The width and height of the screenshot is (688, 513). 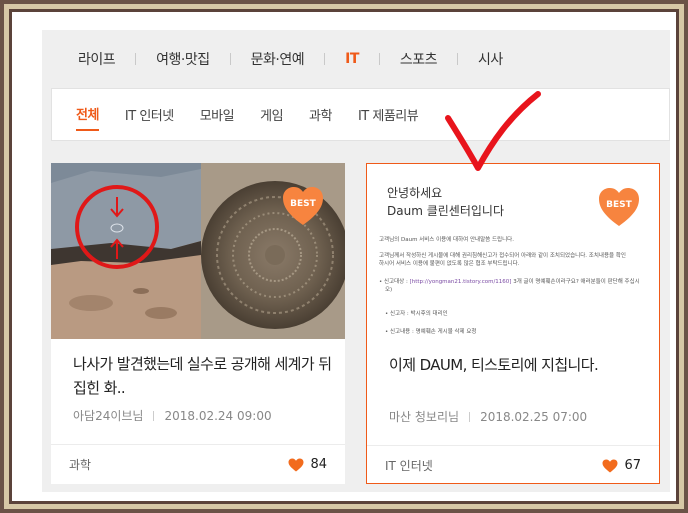 I want to click on post-thumbnail: BEST, so click(x=198, y=251).